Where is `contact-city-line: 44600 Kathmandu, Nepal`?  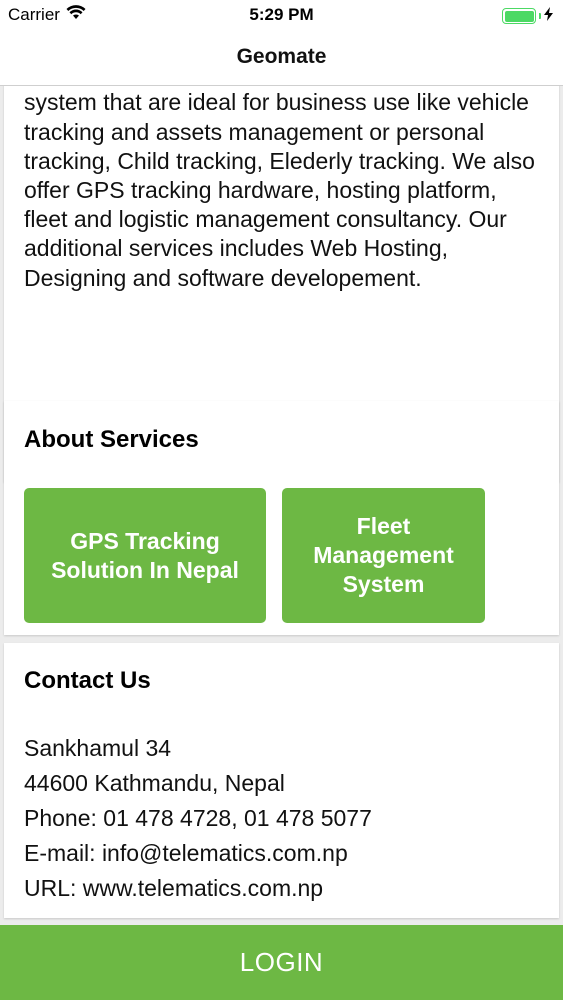
contact-city-line: 44600 Kathmandu, Nepal is located at coordinates (154, 783).